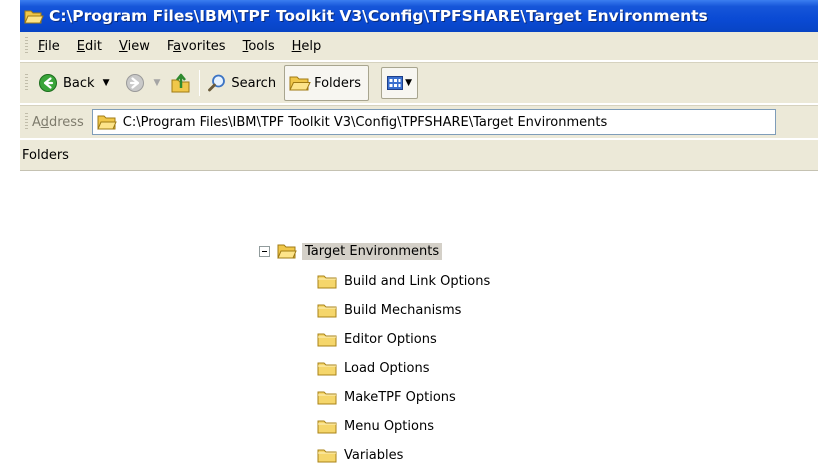 The image size is (818, 476). What do you see at coordinates (134, 46) in the screenshot?
I see `menu-view: View` at bounding box center [134, 46].